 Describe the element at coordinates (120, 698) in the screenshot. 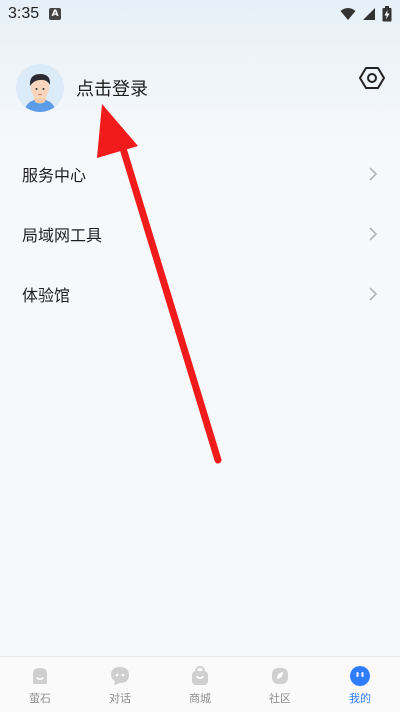

I see `tab-label: 对话` at that location.